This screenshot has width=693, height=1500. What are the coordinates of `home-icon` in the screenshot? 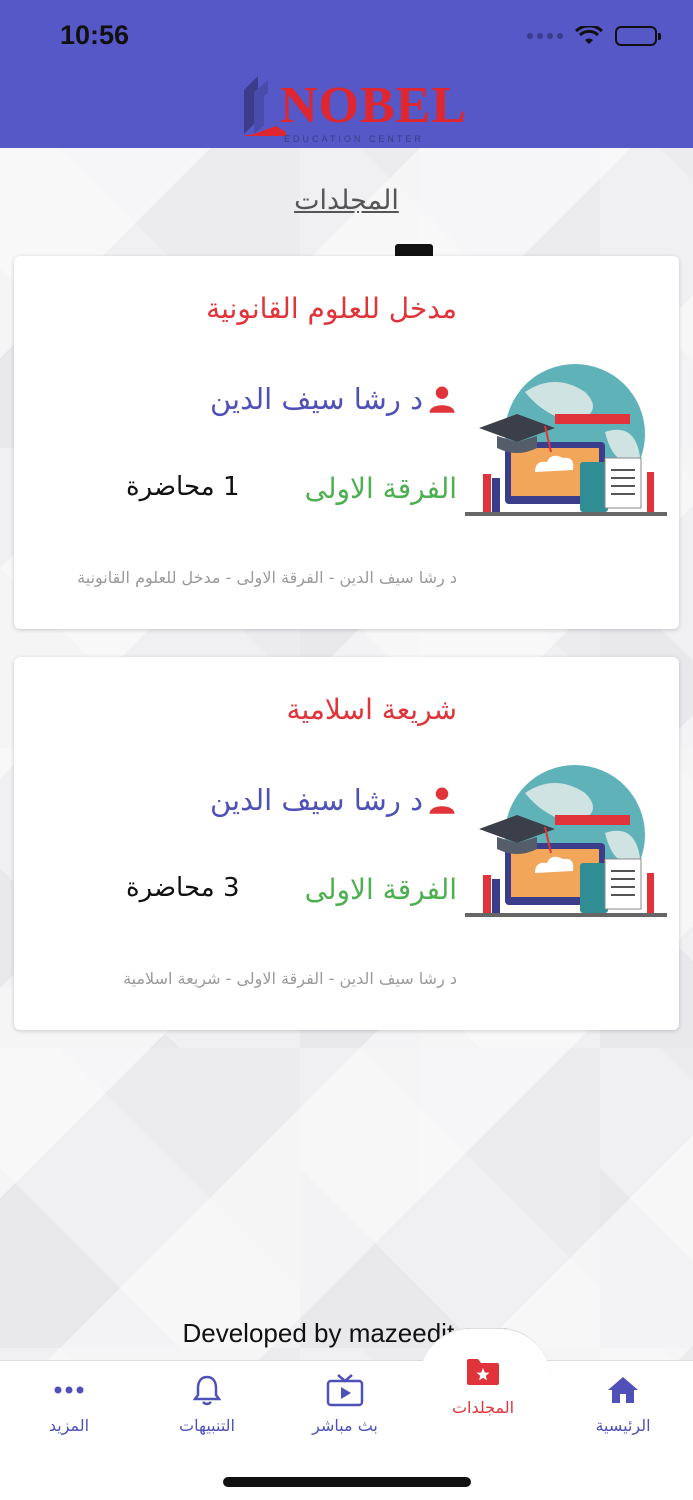 It's located at (623, 1390).